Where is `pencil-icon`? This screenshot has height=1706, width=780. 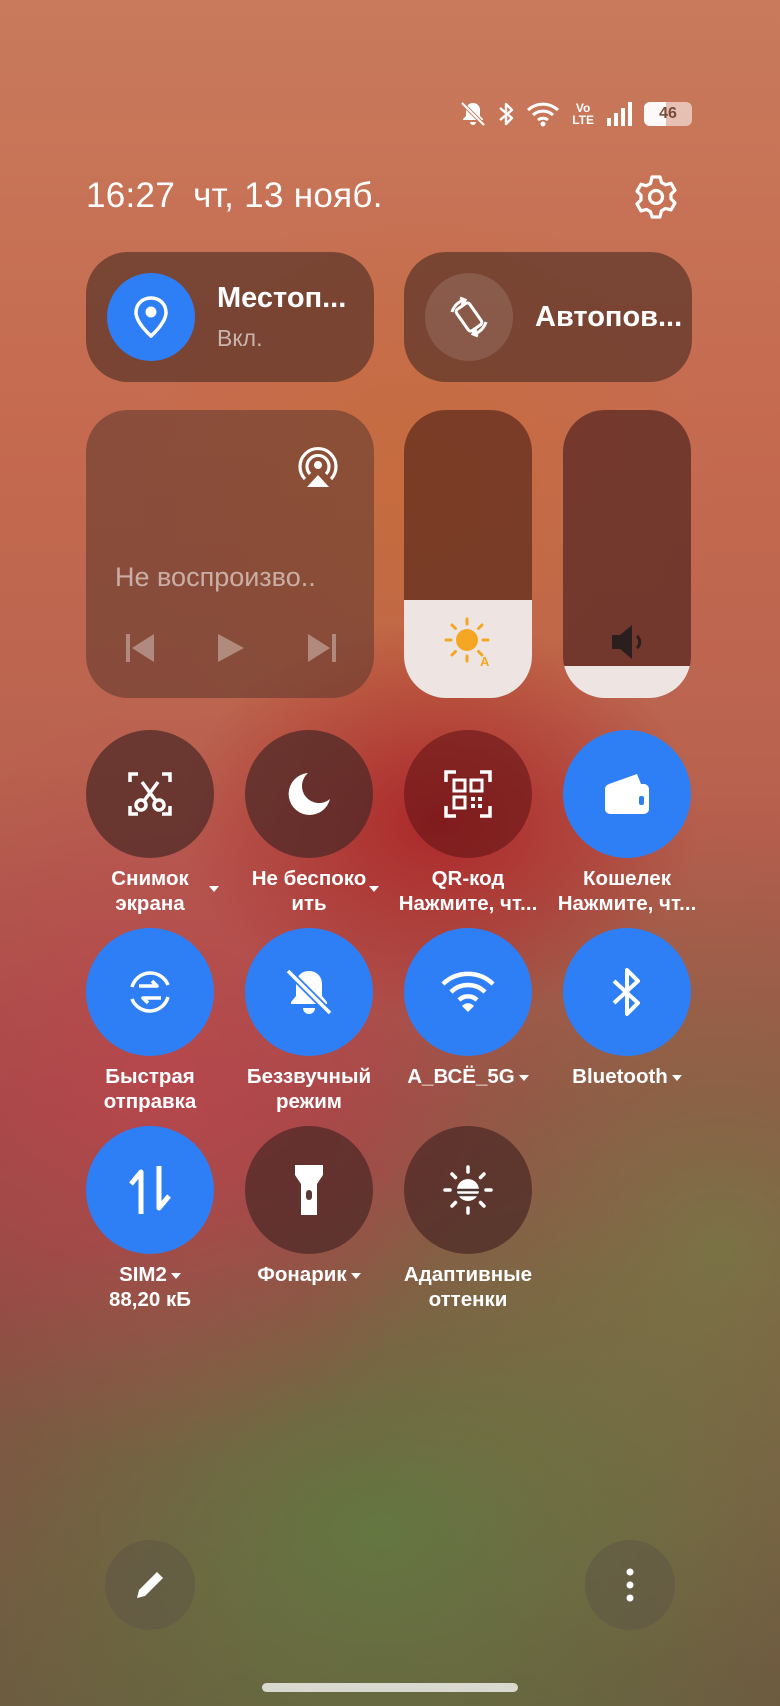
pencil-icon is located at coordinates (150, 1585).